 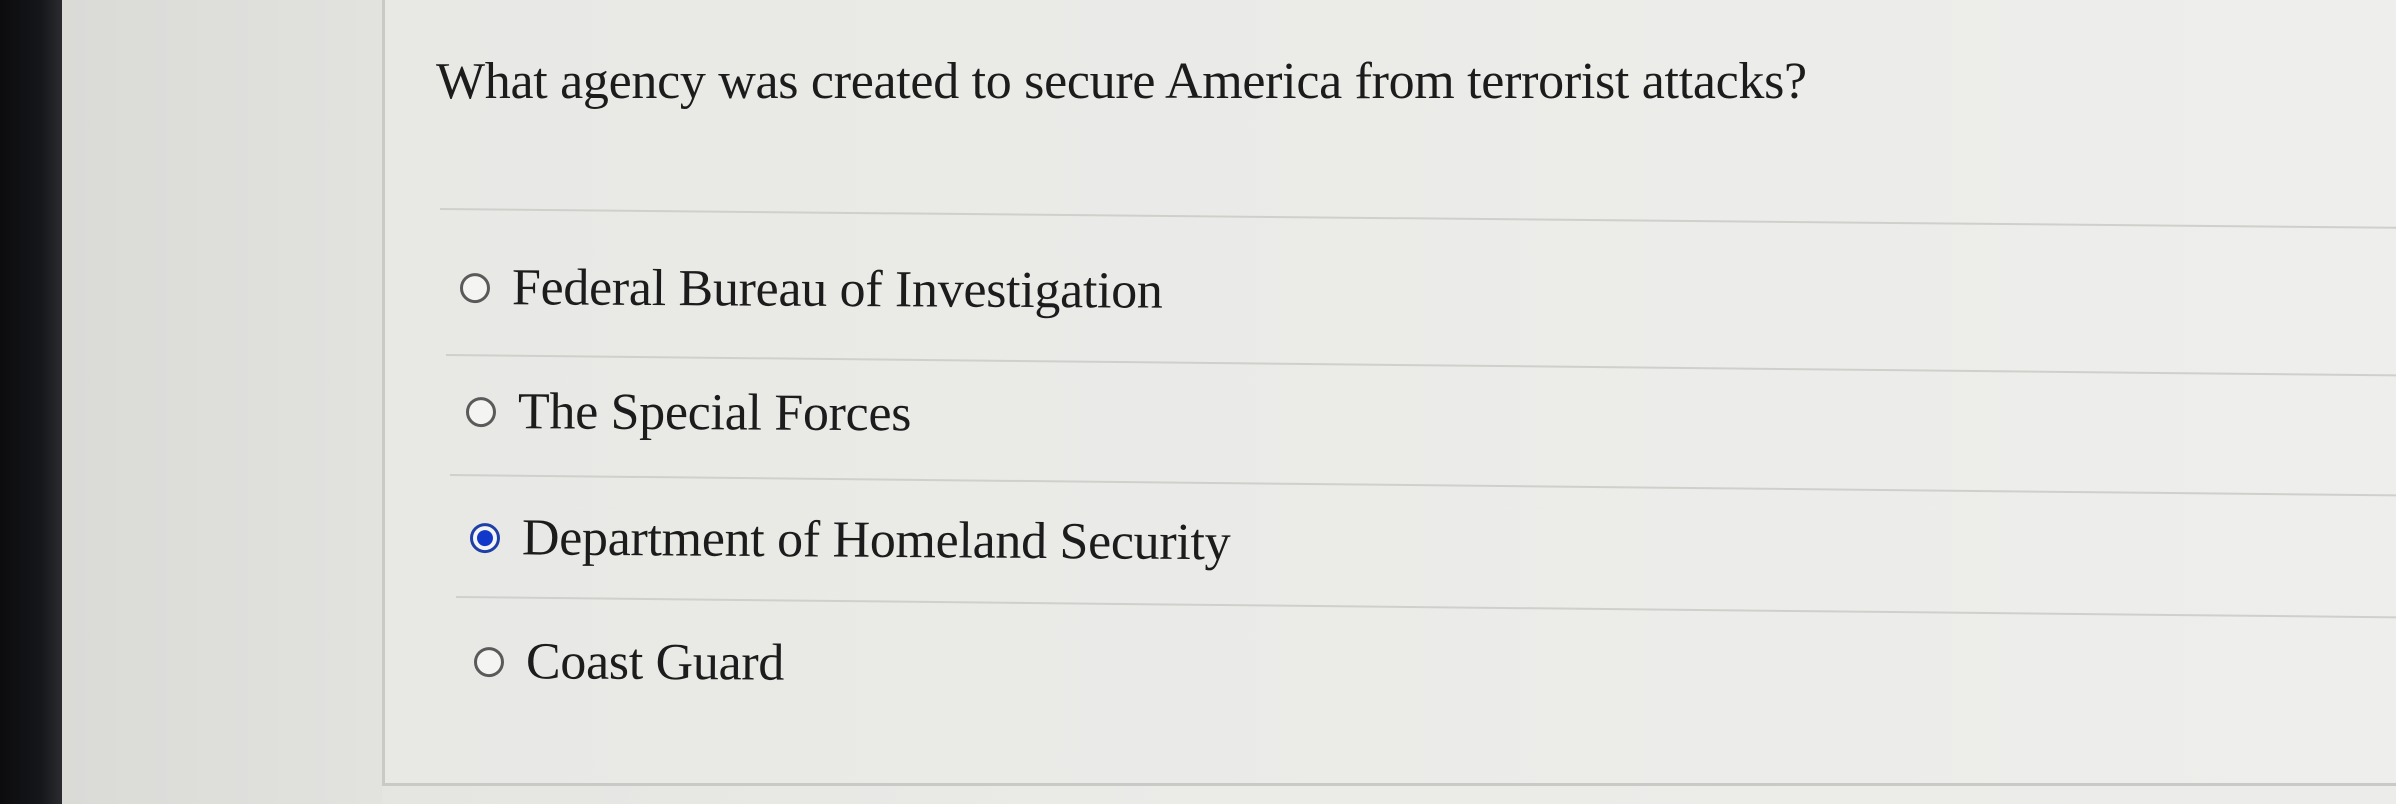 I want to click on monitor-bezel, so click(x=31, y=402).